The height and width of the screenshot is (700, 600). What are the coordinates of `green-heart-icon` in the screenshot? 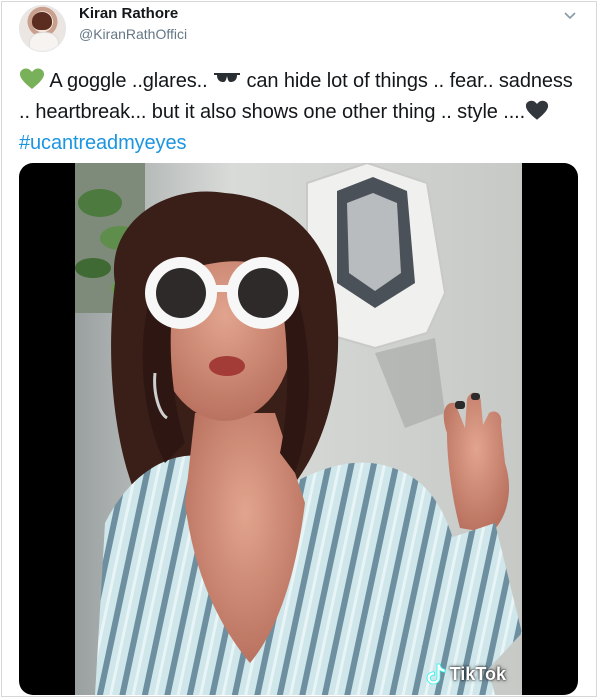 It's located at (32, 78).